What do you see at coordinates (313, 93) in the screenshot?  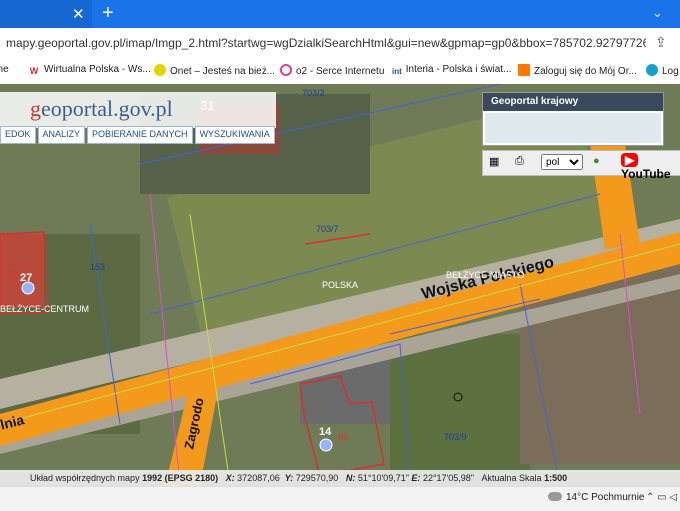 I see `parcel-label: 703/2` at bounding box center [313, 93].